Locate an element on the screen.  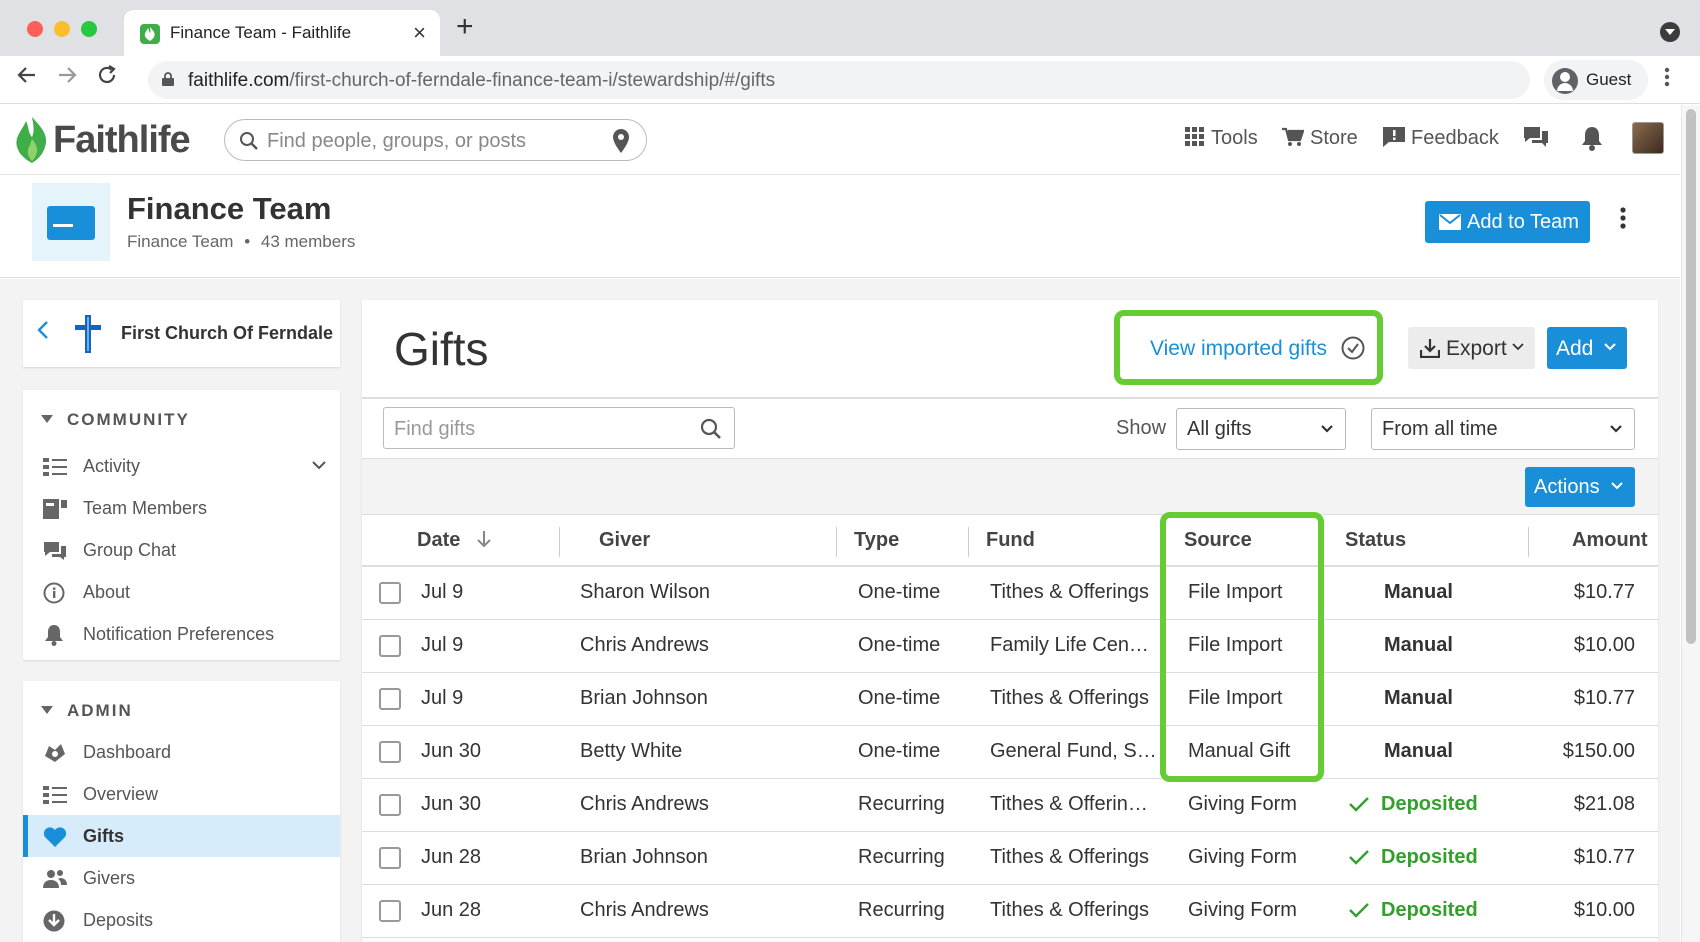
feedback-label: Feedback is located at coordinates (1455, 138).